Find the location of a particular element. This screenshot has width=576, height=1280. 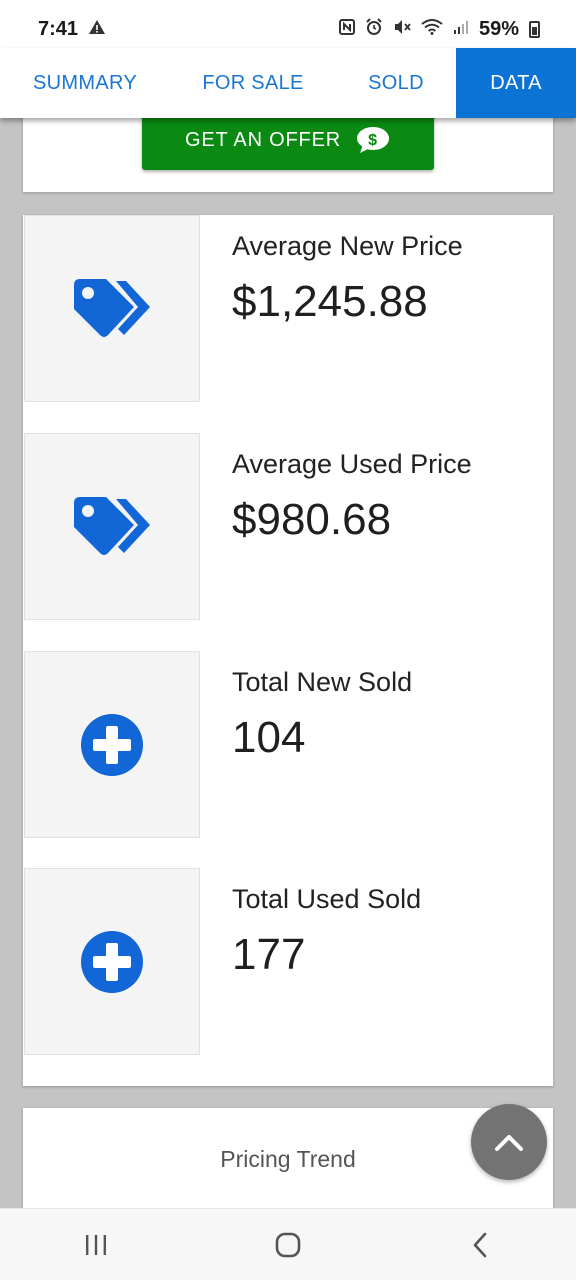

status-left: 7:41 is located at coordinates (72, 29).